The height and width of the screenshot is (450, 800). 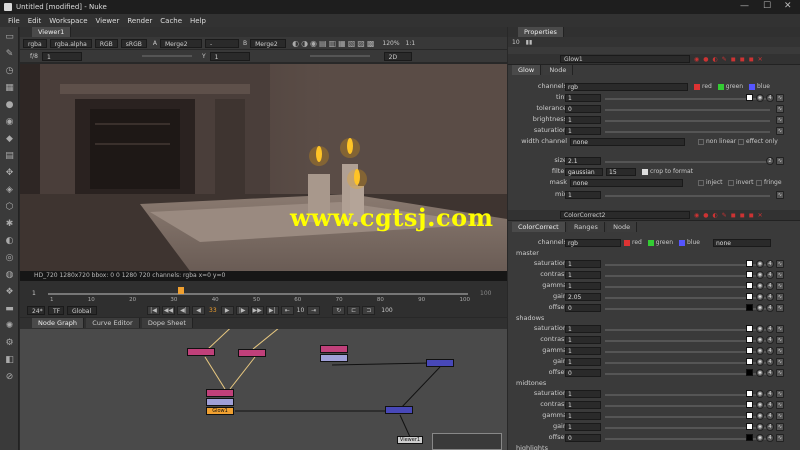 What do you see at coordinates (369, 310) in the screenshot?
I see `out-point-button: ⊐` at bounding box center [369, 310].